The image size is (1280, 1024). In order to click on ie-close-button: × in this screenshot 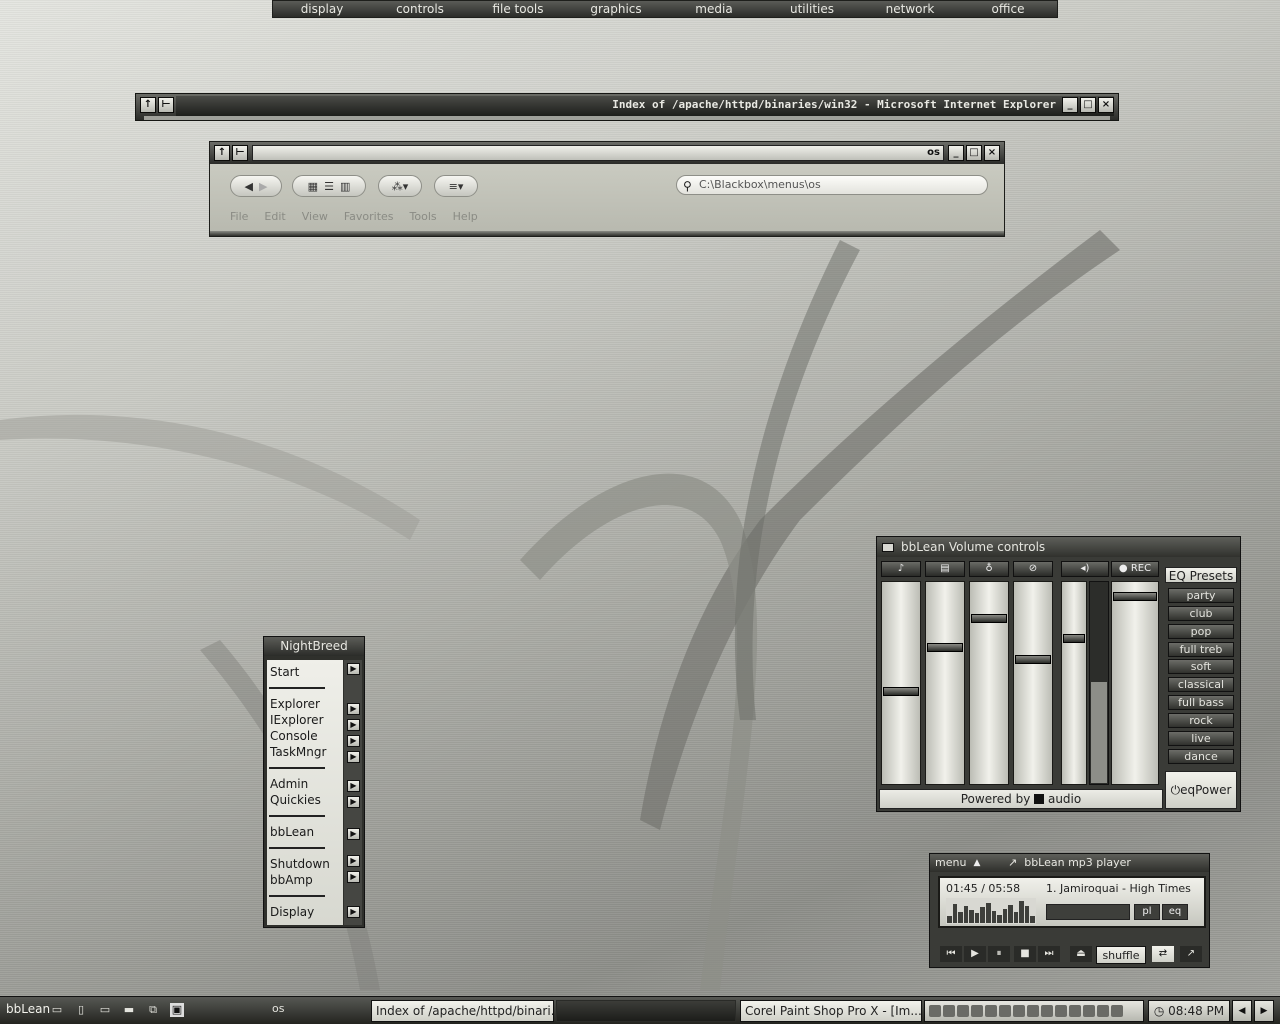, I will do `click(1106, 105)`.